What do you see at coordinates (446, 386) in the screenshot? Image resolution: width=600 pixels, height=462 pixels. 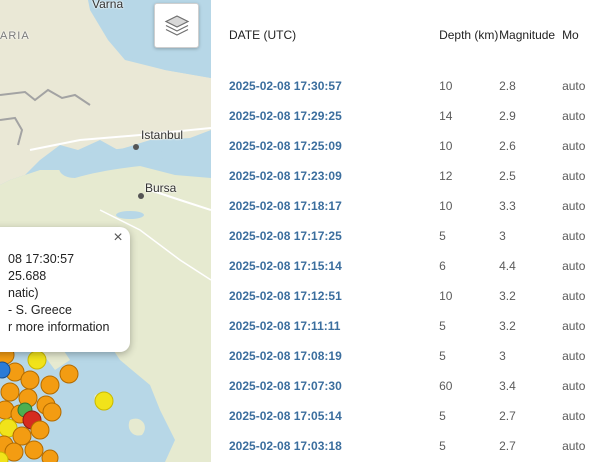 I see `depth-cell: 60` at bounding box center [446, 386].